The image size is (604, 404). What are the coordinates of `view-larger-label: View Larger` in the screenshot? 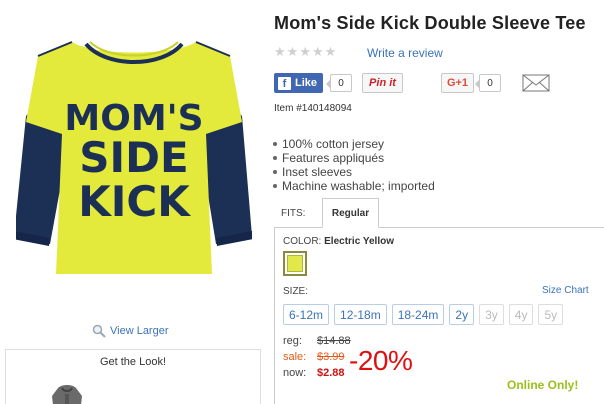 It's located at (139, 331).